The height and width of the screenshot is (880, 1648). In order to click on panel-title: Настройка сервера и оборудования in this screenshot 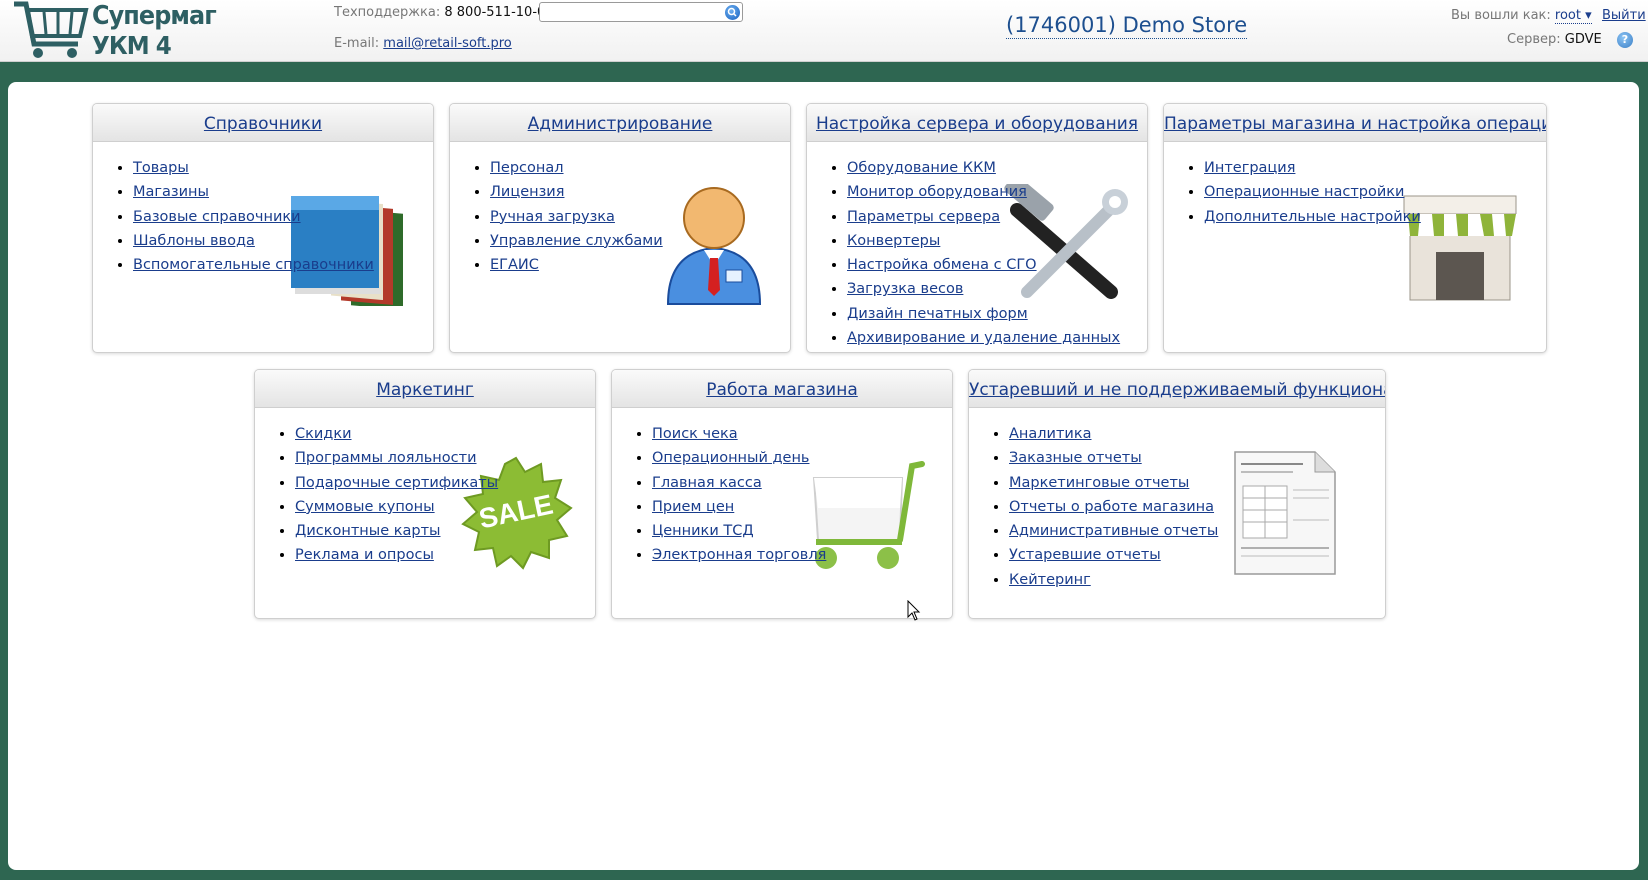, I will do `click(977, 124)`.